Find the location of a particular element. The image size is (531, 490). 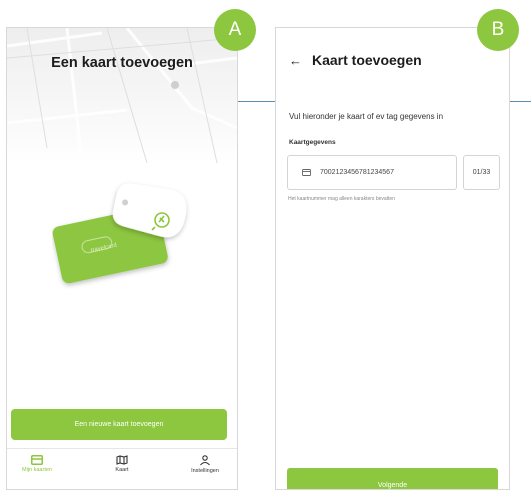

map-pin-icon is located at coordinates (175, 85).